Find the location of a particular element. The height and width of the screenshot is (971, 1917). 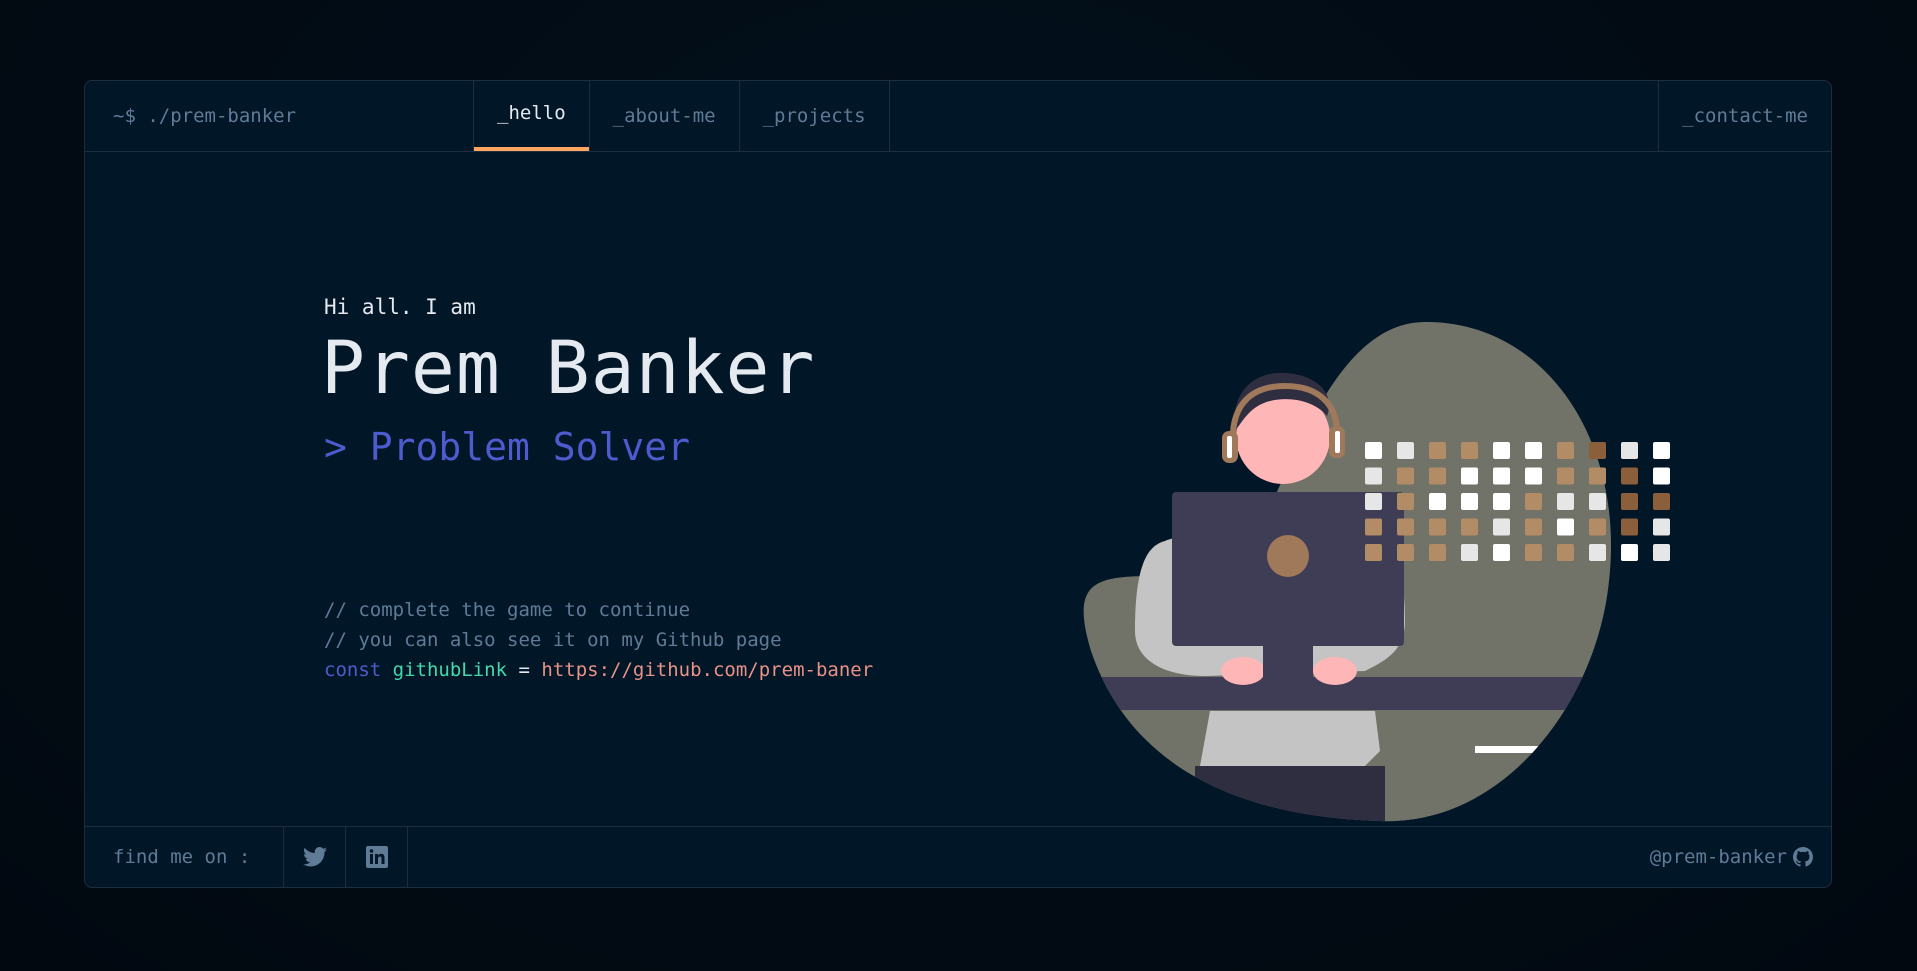

hero-greeting: Hi all. I am is located at coordinates (400, 307).